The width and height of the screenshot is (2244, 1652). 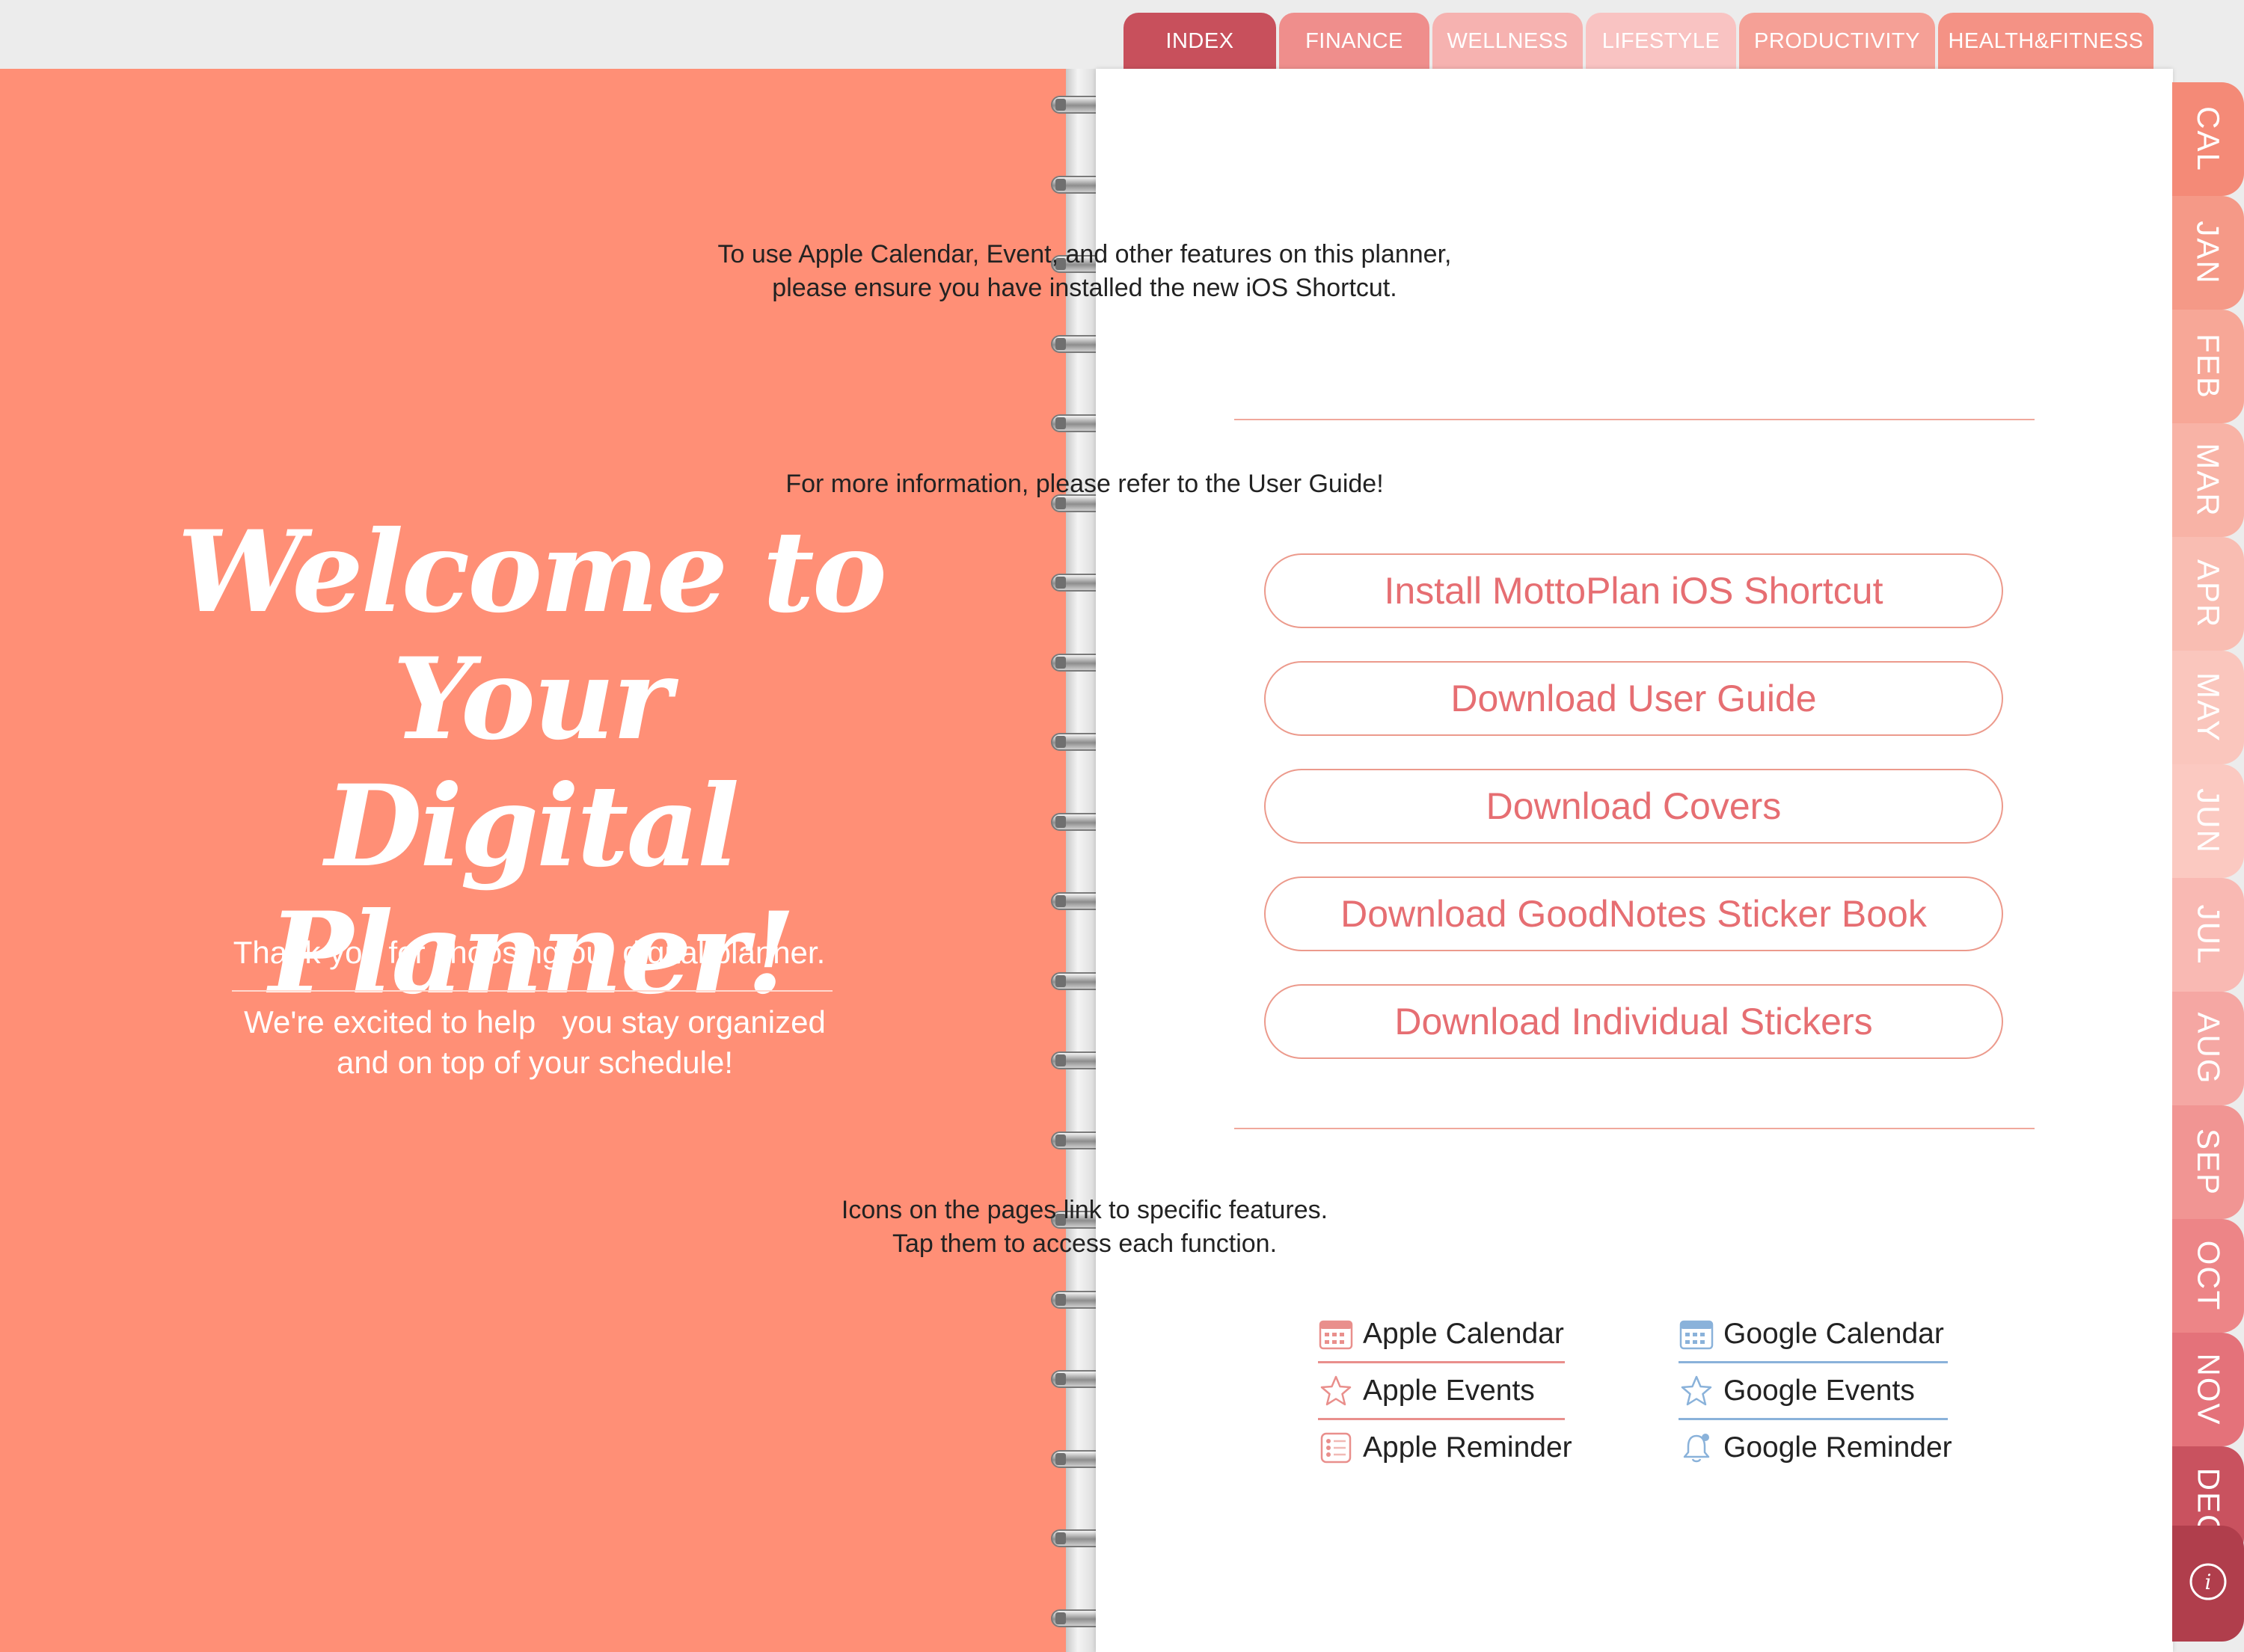 I want to click on side-tab-aug: AUG, so click(x=2208, y=1048).